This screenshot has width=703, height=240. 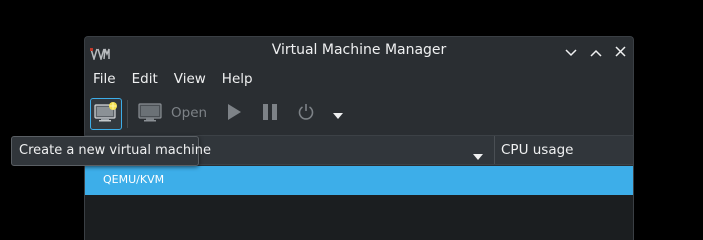 What do you see at coordinates (111, 151) in the screenshot?
I see `tooltip: Create a new virtual machine` at bounding box center [111, 151].